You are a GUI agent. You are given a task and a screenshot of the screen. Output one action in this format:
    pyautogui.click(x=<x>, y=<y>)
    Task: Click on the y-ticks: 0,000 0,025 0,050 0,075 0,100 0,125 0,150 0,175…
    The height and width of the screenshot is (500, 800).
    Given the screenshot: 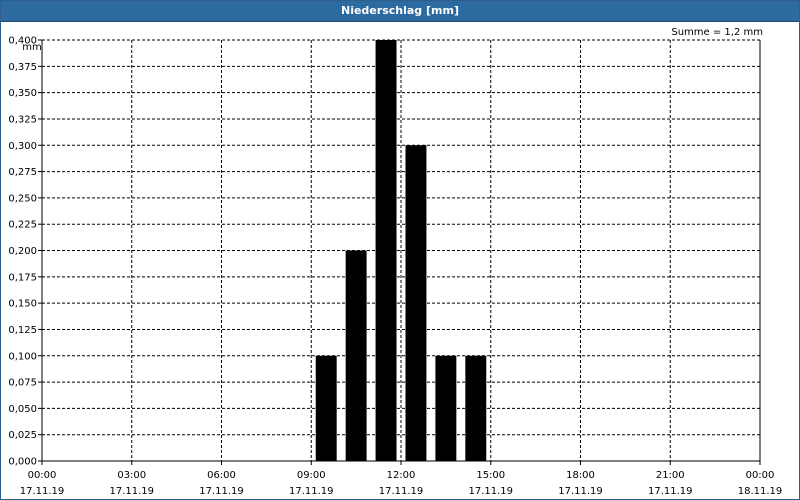 What is the action you would take?
    pyautogui.click(x=22, y=252)
    